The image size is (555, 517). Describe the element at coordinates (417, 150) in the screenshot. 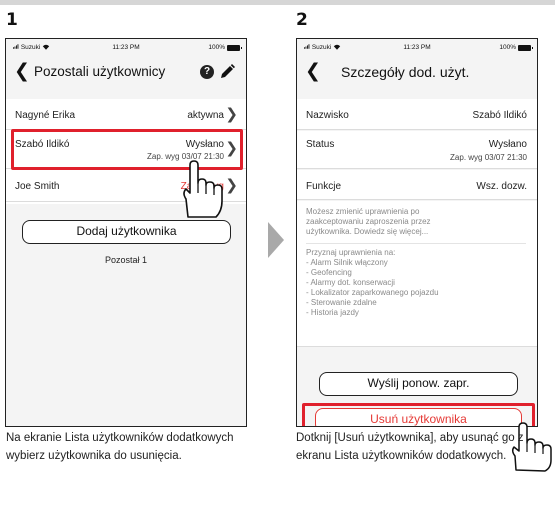

I see `status-row: Status Wysłano Zap. wyg 03/07 21:30` at that location.